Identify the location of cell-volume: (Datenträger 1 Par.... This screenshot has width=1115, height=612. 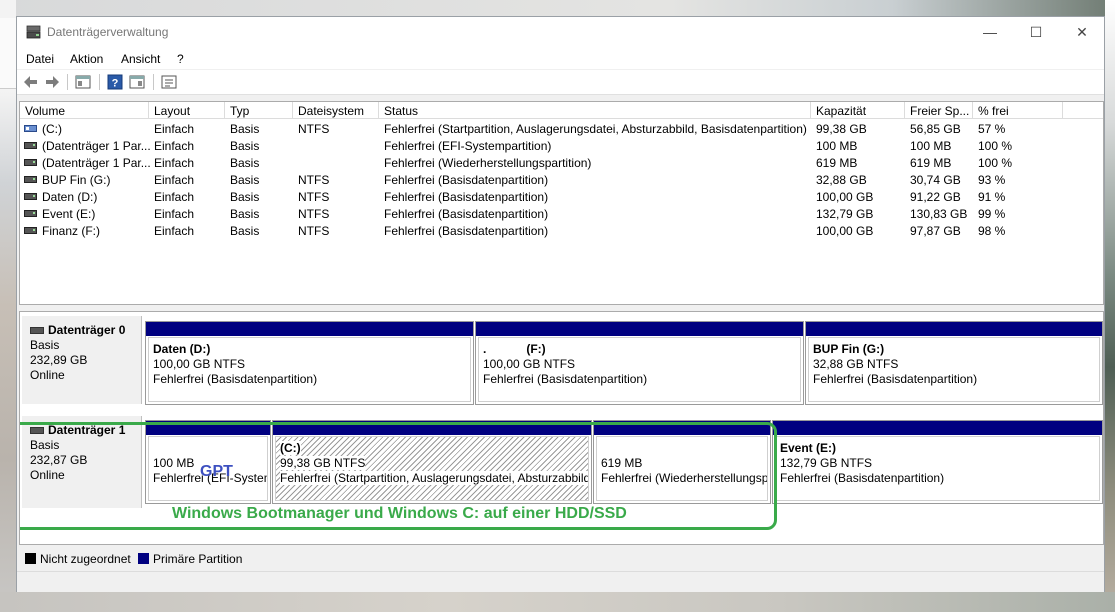
(96, 163).